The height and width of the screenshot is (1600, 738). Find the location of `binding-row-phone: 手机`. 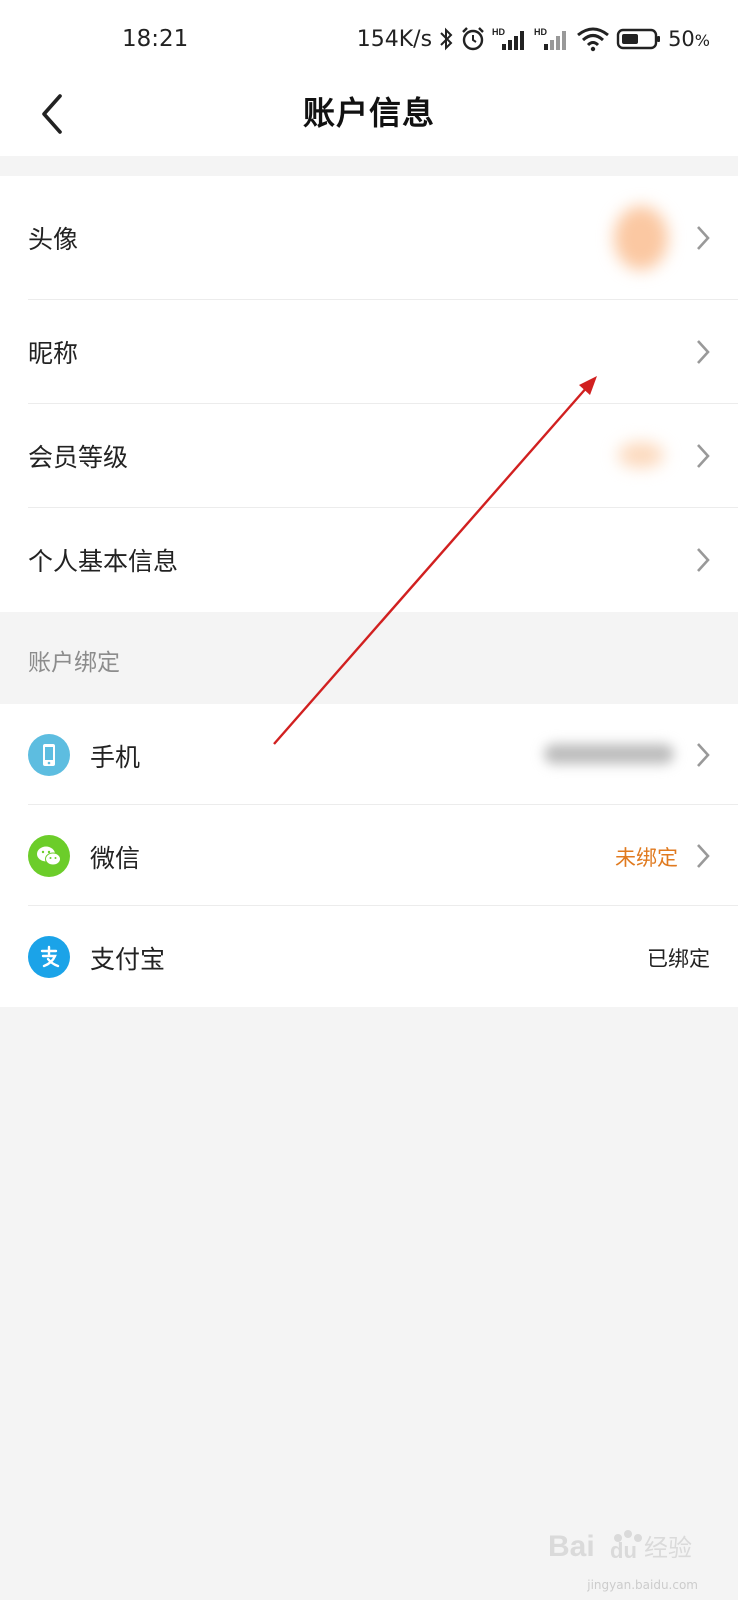

binding-row-phone: 手机 is located at coordinates (369, 754).